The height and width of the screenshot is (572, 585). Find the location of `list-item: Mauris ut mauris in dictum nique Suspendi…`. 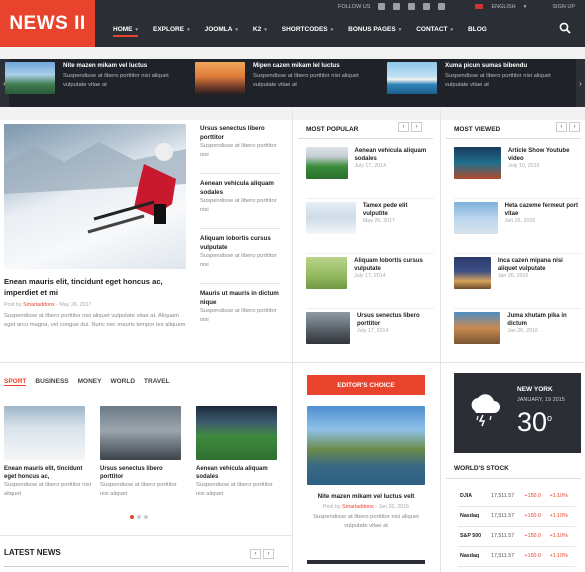

list-item: Mauris ut mauris in dictum nique Suspendi… is located at coordinates (240, 309).